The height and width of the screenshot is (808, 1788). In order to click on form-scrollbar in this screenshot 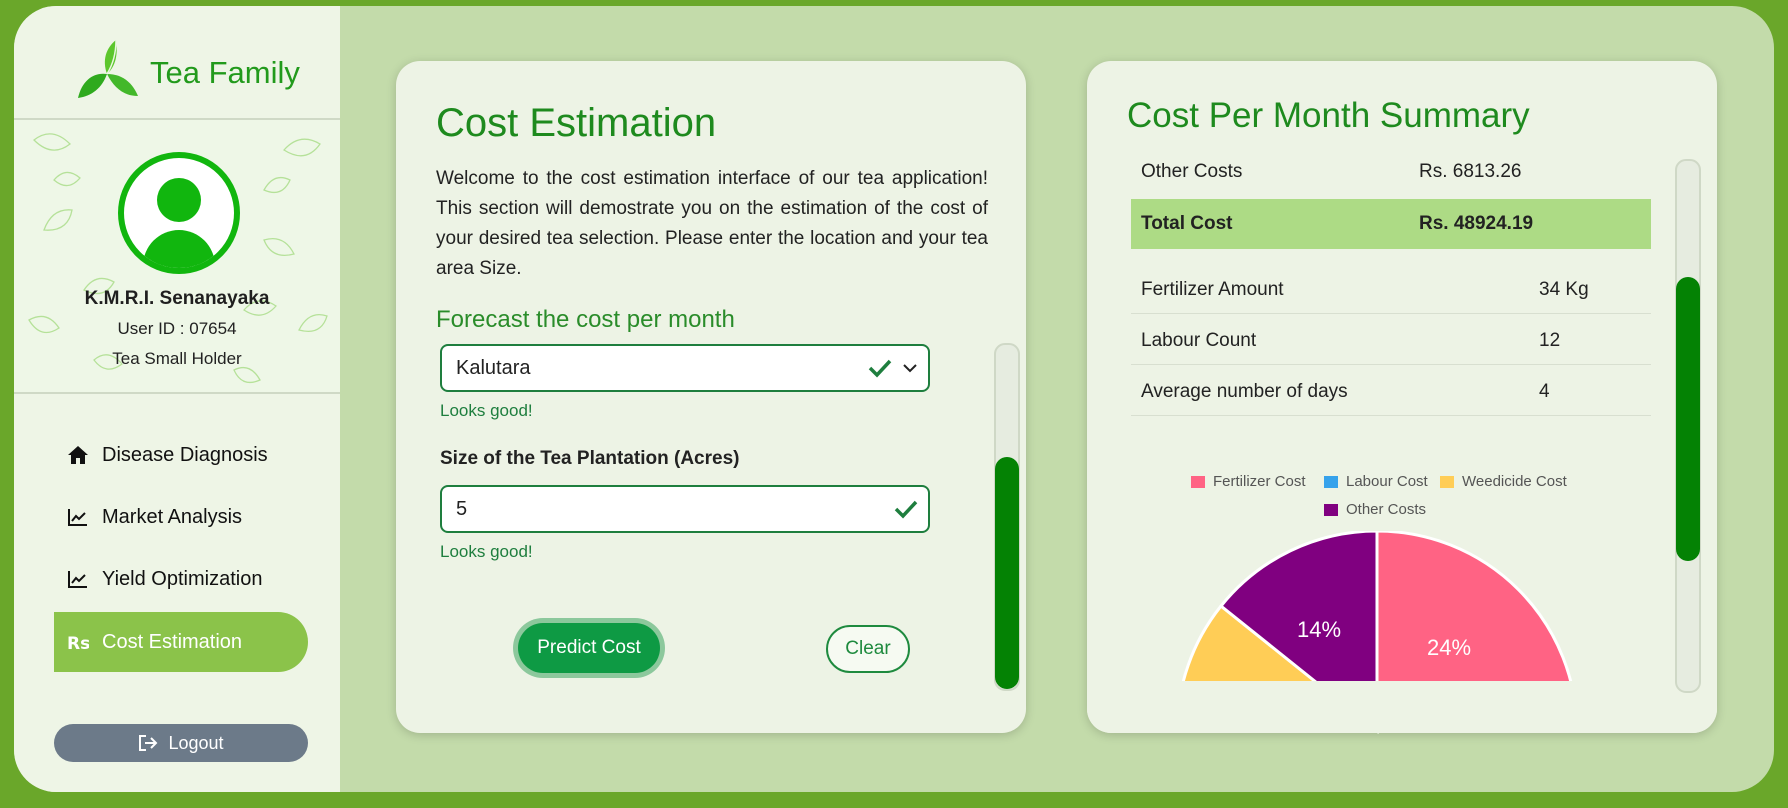, I will do `click(1007, 517)`.